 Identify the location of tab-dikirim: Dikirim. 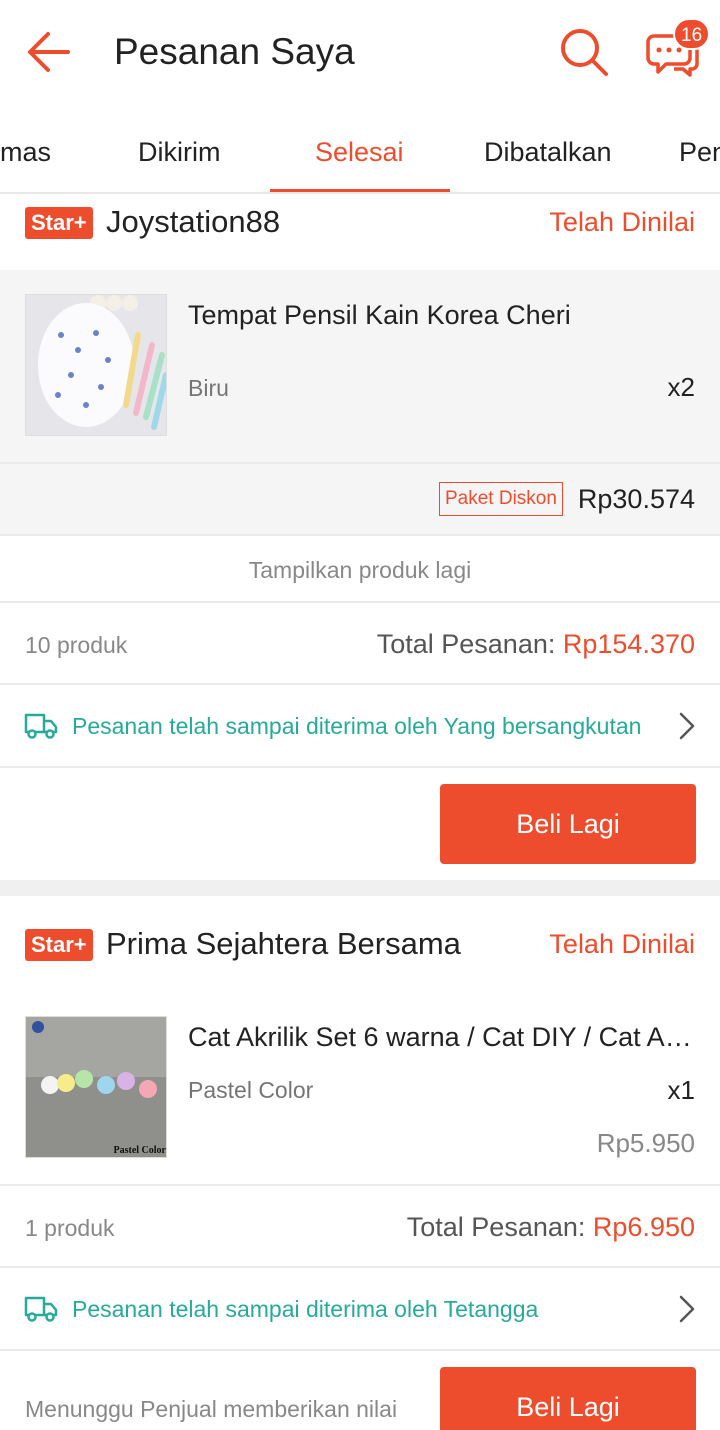
(179, 151).